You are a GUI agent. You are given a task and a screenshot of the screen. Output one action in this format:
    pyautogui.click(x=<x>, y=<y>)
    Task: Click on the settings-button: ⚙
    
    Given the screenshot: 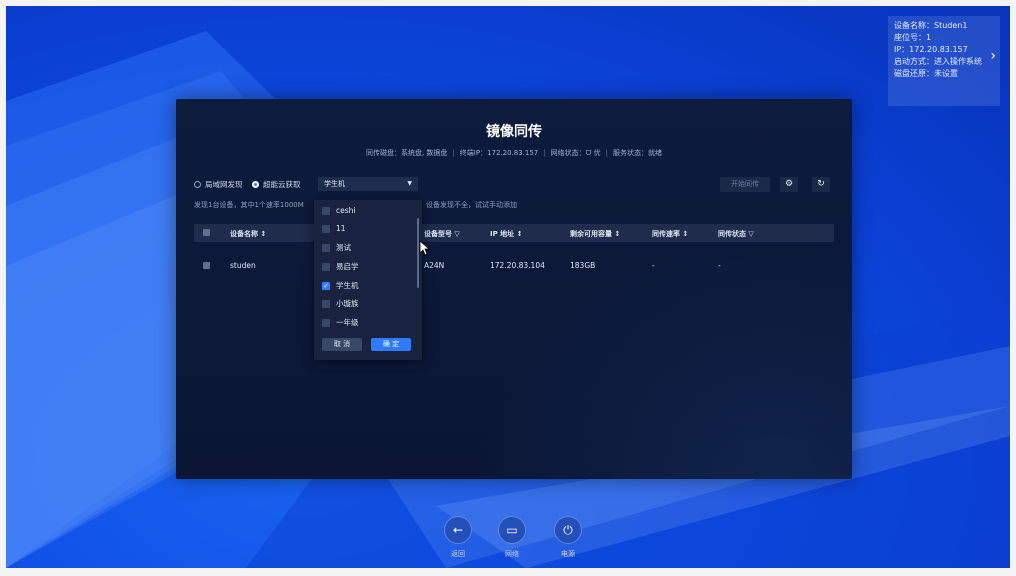 What is the action you would take?
    pyautogui.click(x=789, y=184)
    